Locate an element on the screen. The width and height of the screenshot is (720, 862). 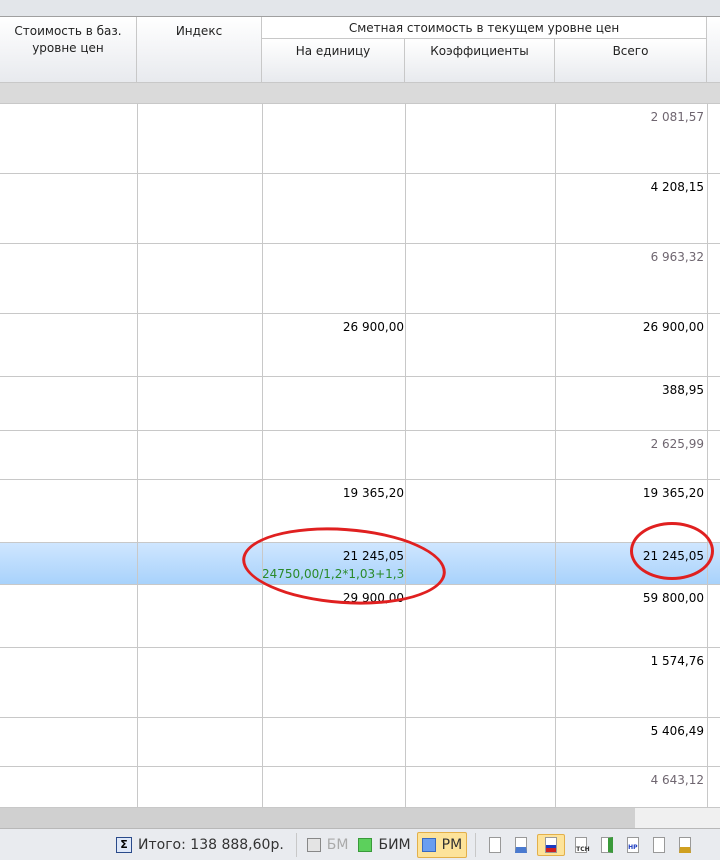
rm-toggle: РМ is located at coordinates (442, 844).